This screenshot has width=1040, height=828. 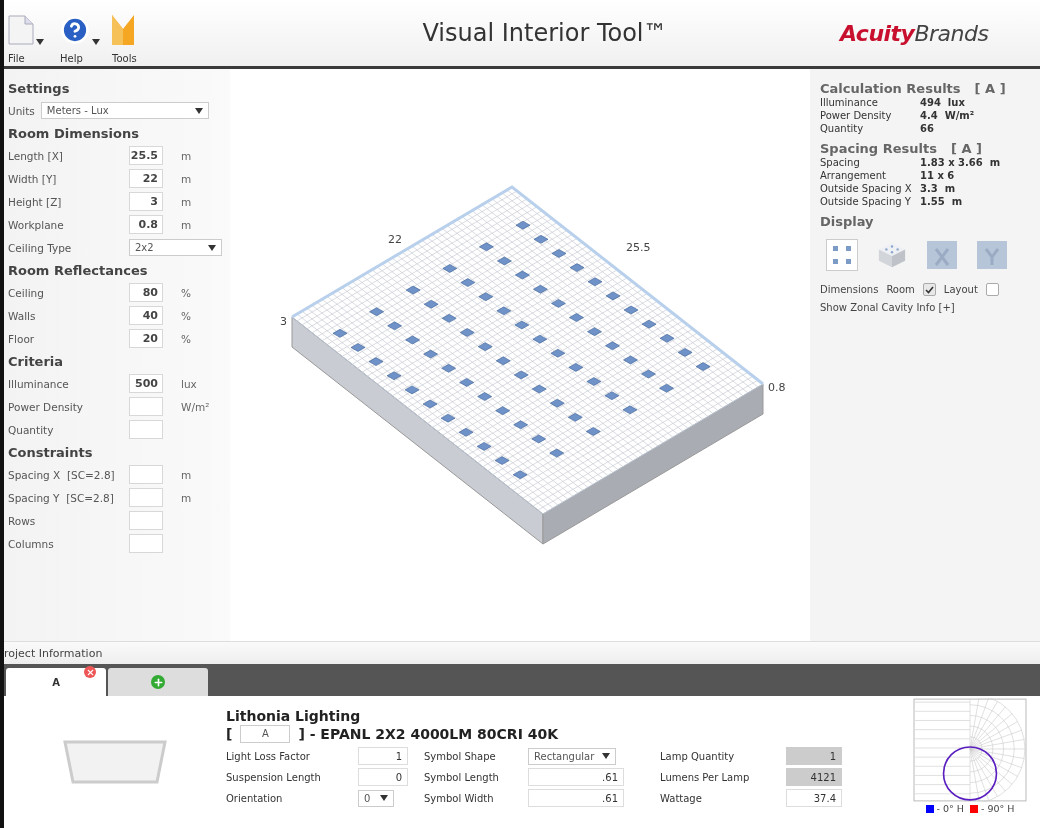 What do you see at coordinates (40, 247) in the screenshot?
I see `field-label: Ceiling Type` at bounding box center [40, 247].